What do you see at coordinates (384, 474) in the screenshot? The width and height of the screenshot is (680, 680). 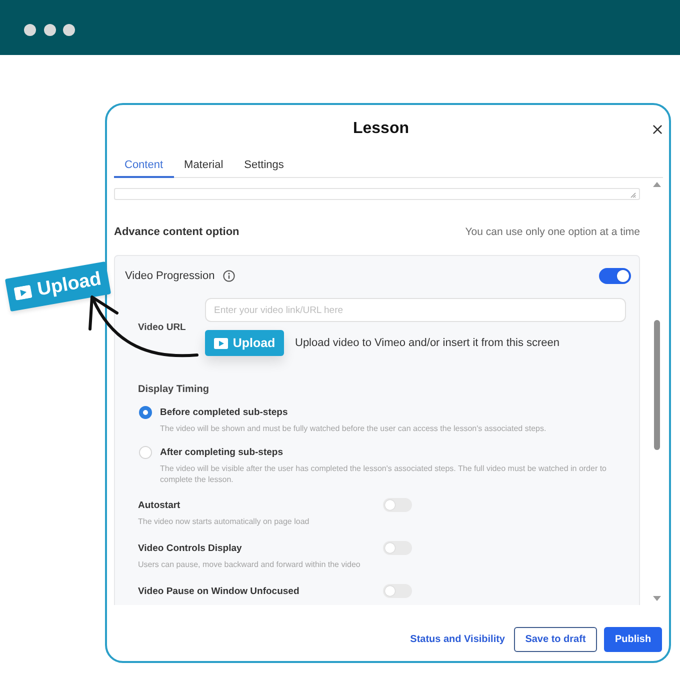 I see `option-description: The video will be visible after the user has completed the lesson's associated steps. The full video must be watched in order to complete the lesson.` at bounding box center [384, 474].